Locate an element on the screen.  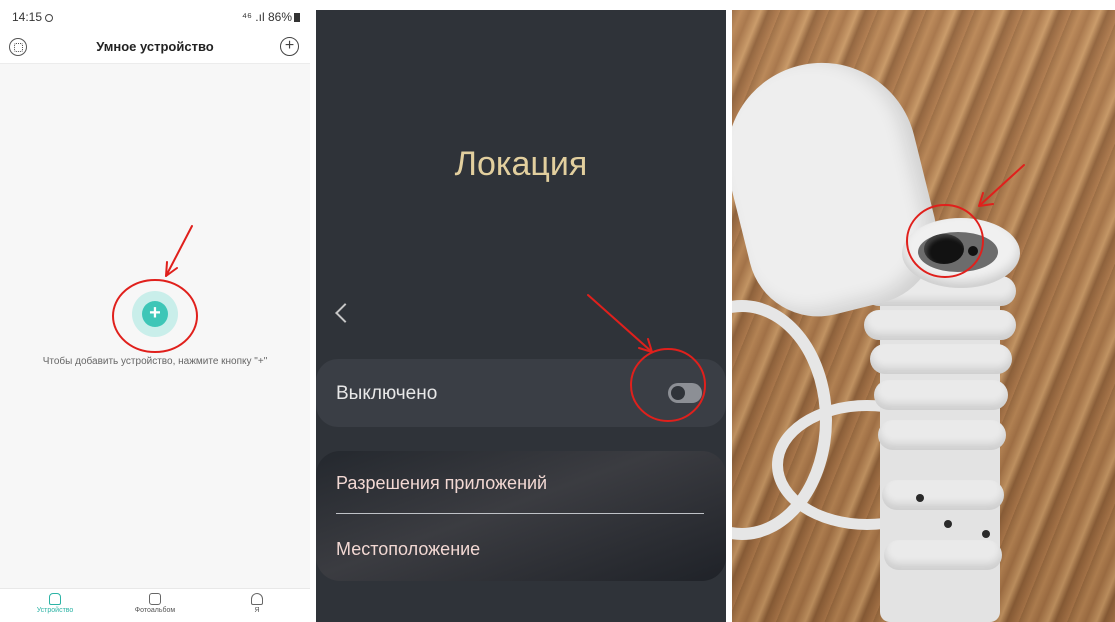
back-chevron-icon is located at coordinates (345, 313).